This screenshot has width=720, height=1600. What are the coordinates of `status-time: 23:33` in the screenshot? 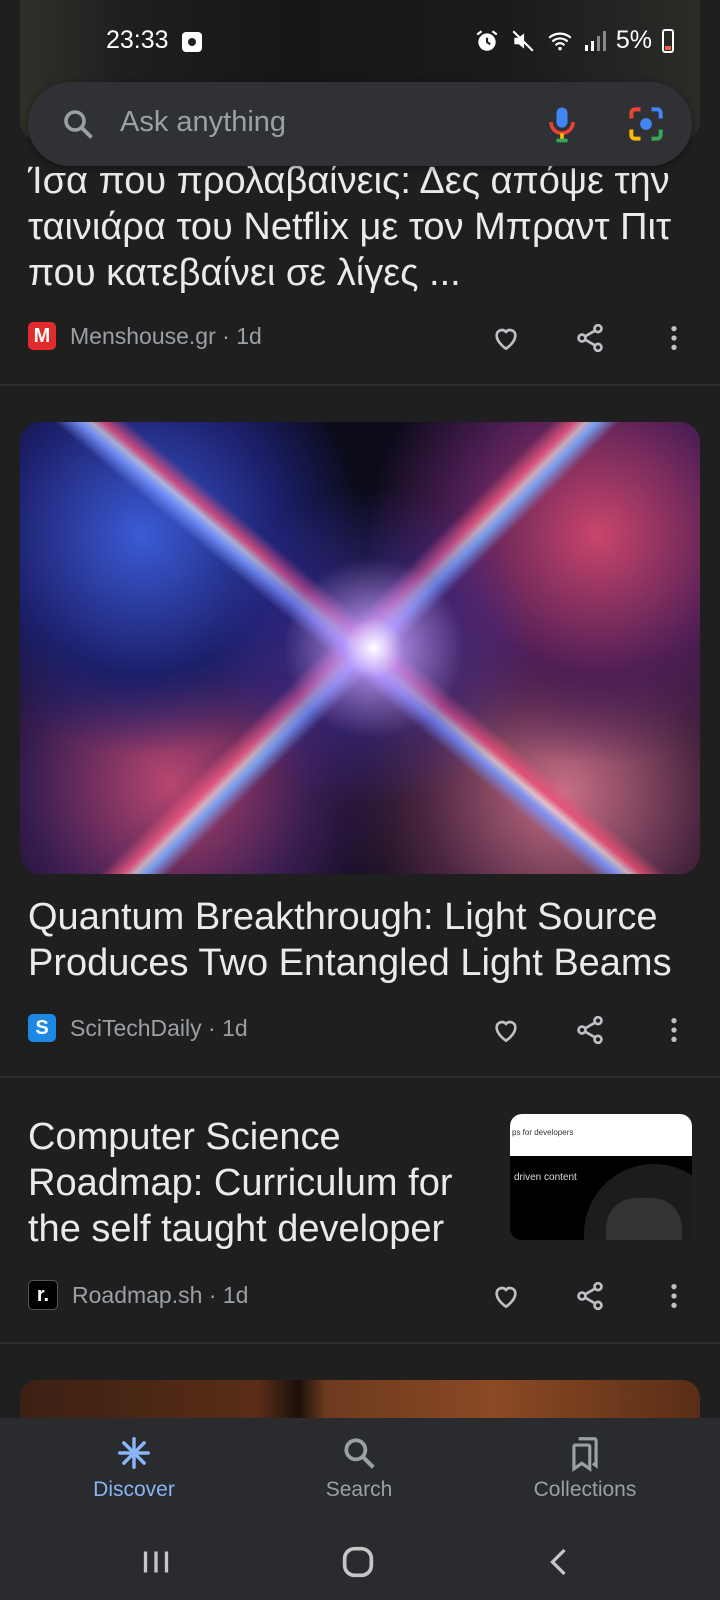 It's located at (137, 40).